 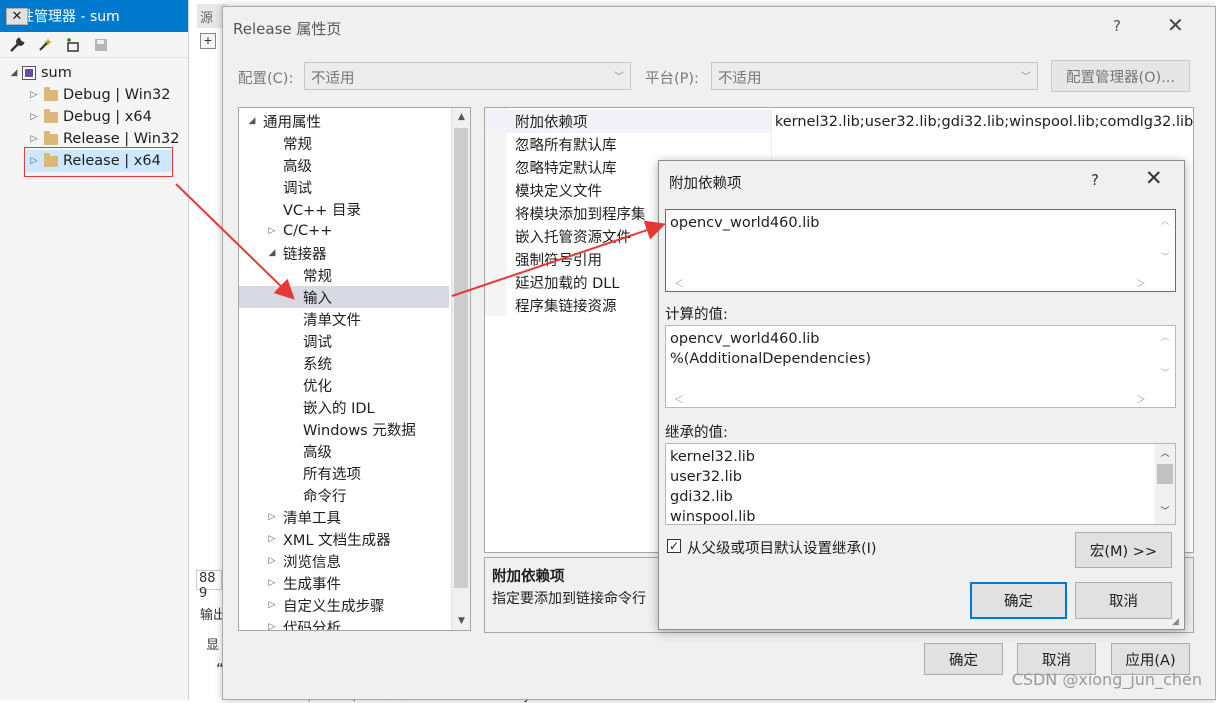 I want to click on tree-item: Windows 元数据, so click(x=344, y=429).